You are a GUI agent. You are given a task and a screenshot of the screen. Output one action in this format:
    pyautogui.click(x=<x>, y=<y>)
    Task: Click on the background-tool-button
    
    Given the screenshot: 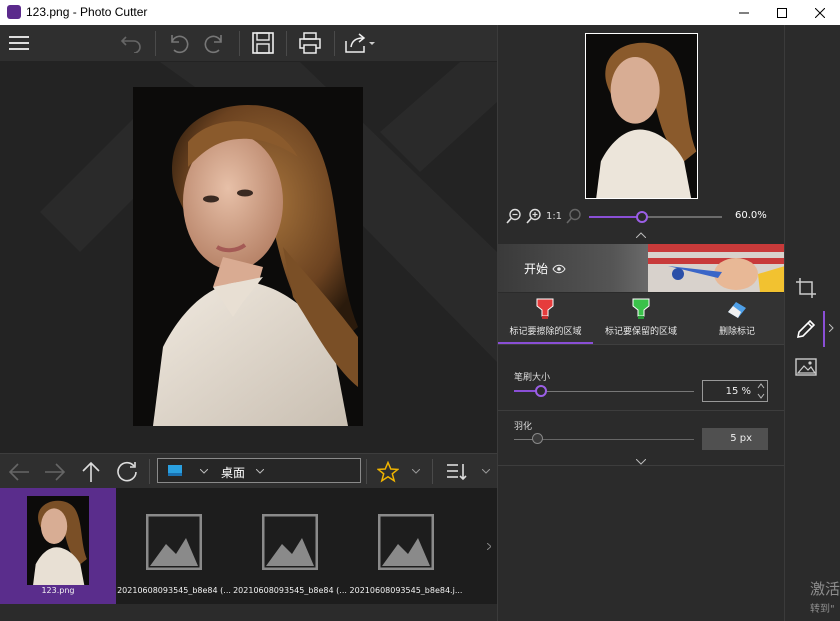 What is the action you would take?
    pyautogui.click(x=806, y=368)
    